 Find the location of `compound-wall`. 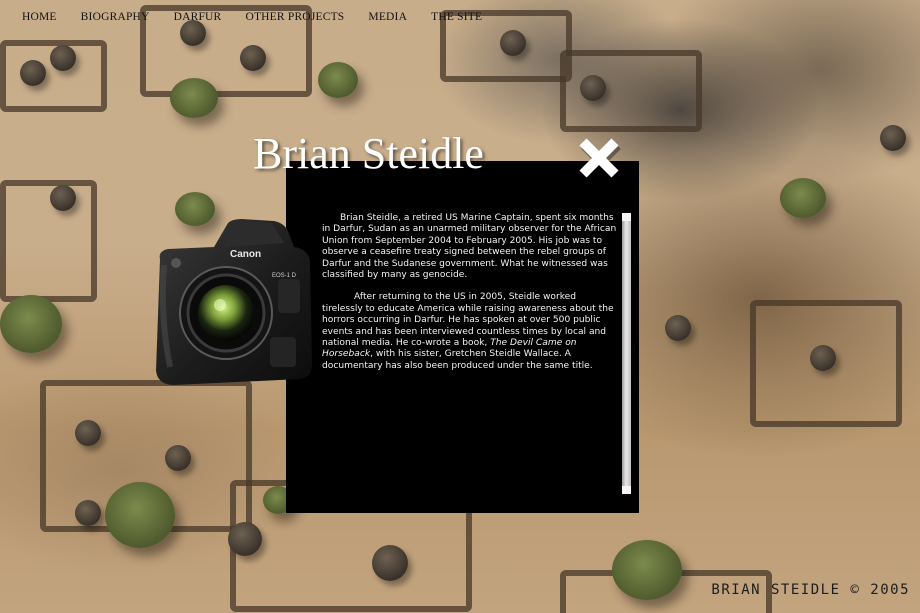

compound-wall is located at coordinates (48, 241).